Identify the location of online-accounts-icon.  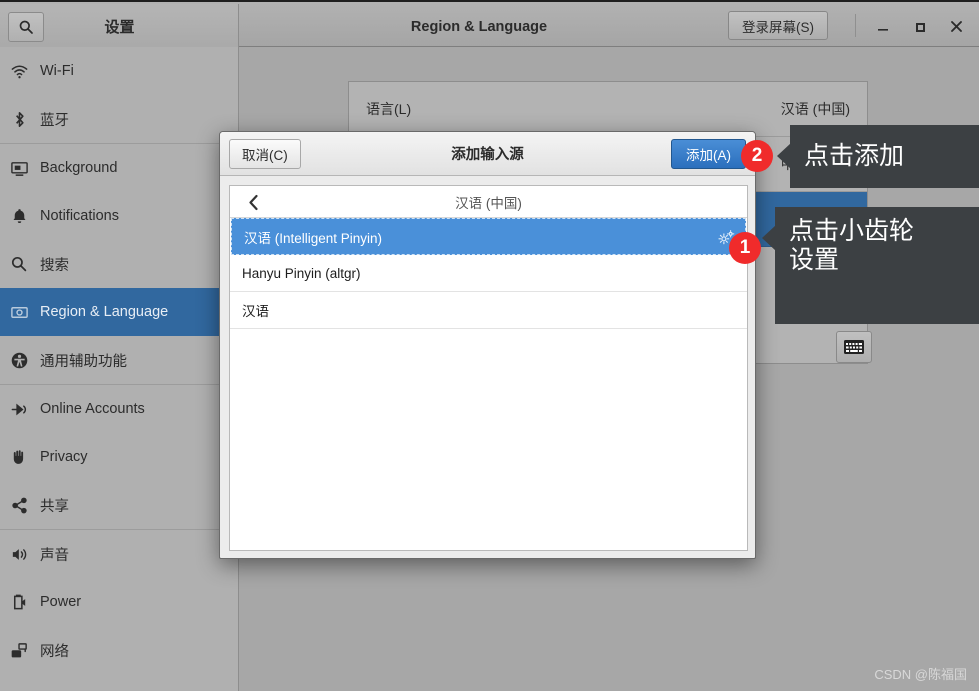
(25, 409).